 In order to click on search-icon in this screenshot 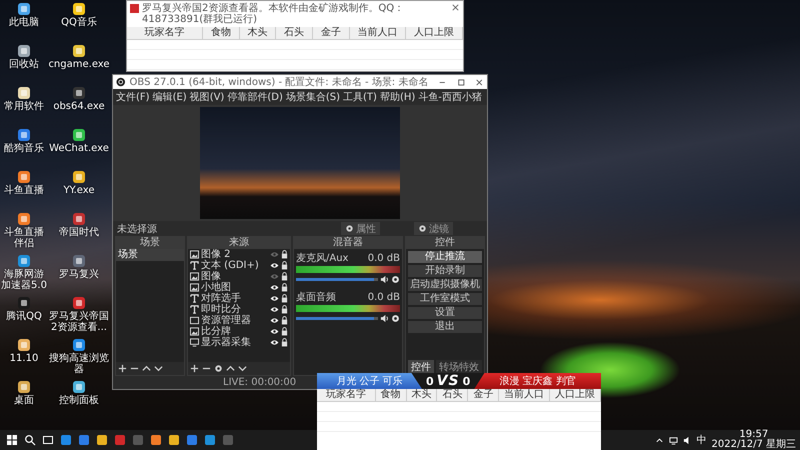, I will do `click(30, 440)`.